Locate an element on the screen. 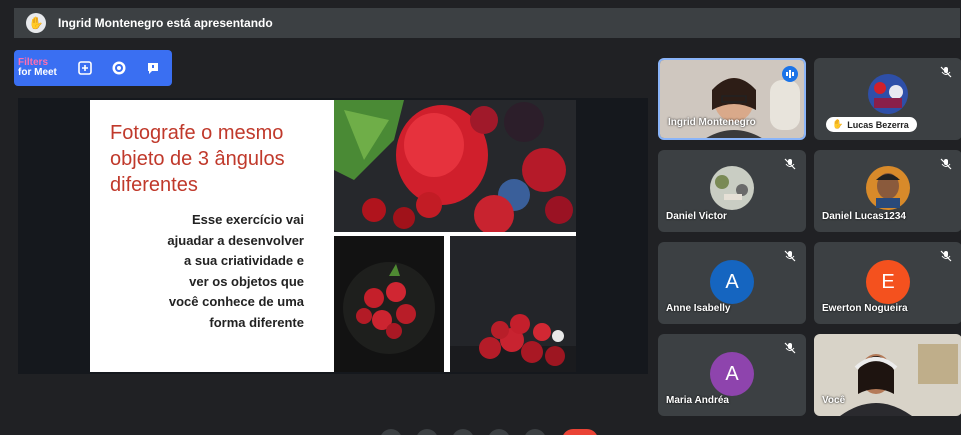  emoji-icon is located at coordinates (119, 68).